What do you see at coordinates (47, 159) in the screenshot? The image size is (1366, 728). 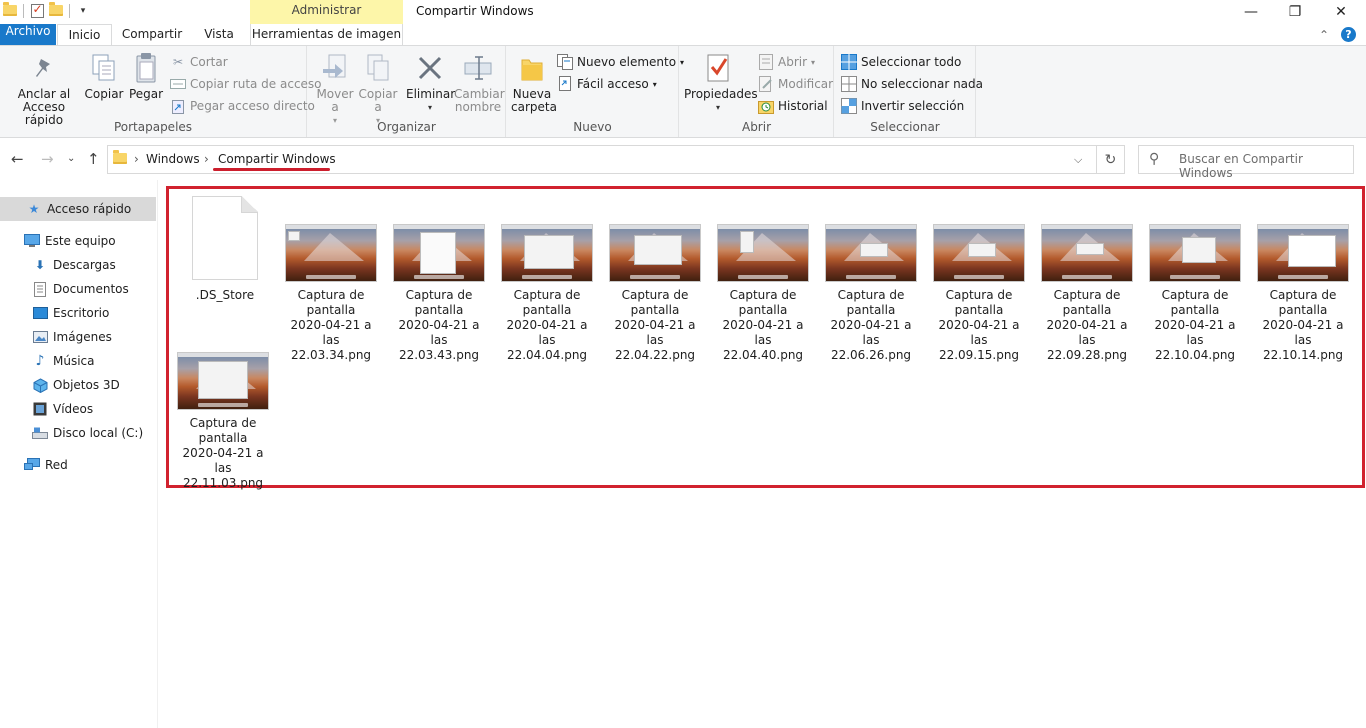 I see `forward-arrow-icon: →` at bounding box center [47, 159].